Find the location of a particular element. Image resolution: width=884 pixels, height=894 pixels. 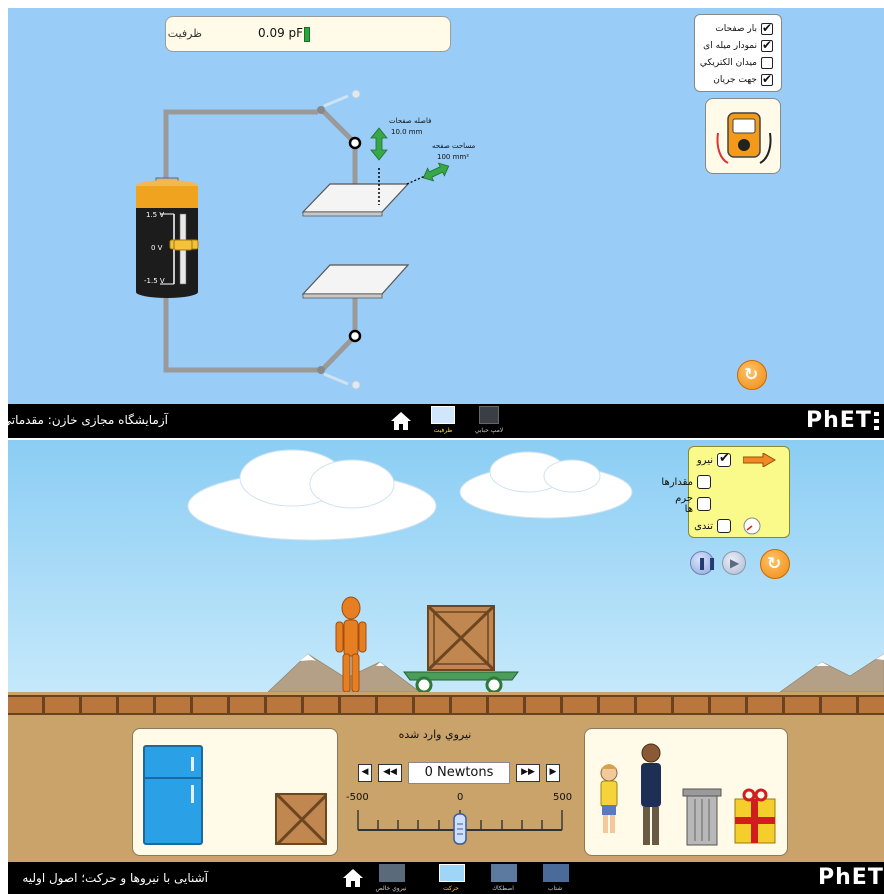

mountains is located at coordinates (575, 673).